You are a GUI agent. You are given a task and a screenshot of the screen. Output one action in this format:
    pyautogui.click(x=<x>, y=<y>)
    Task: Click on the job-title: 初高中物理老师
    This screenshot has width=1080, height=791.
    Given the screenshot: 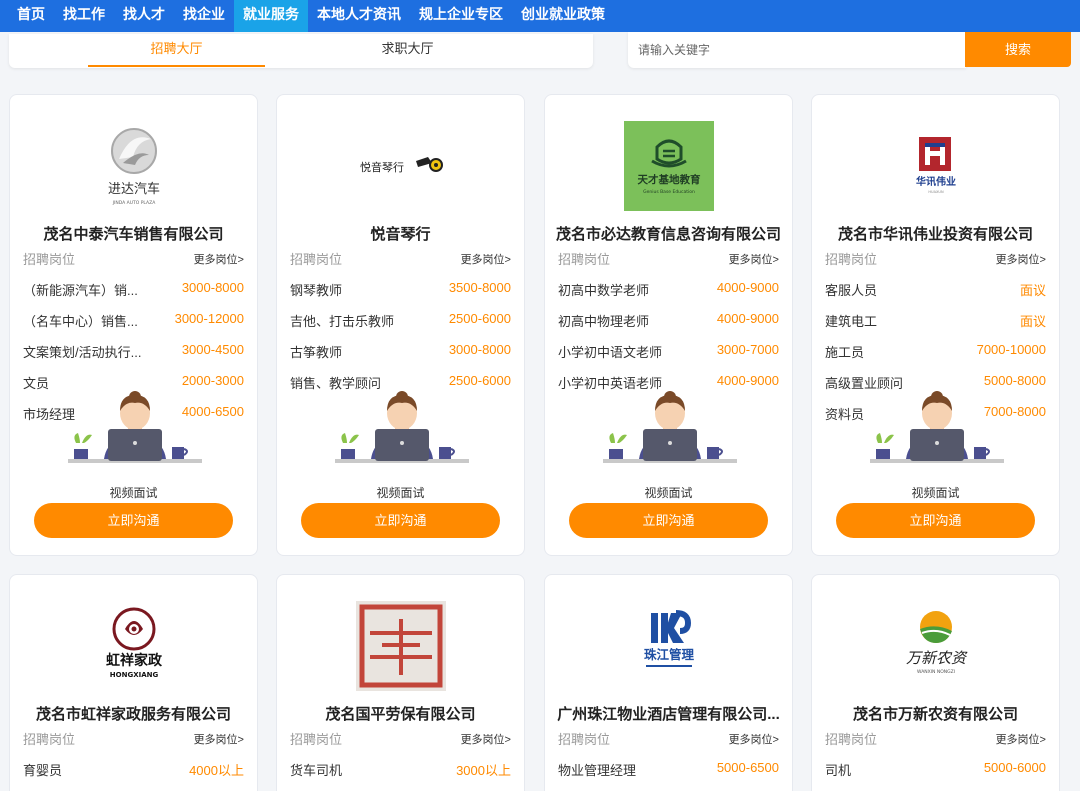 What is the action you would take?
    pyautogui.click(x=604, y=321)
    